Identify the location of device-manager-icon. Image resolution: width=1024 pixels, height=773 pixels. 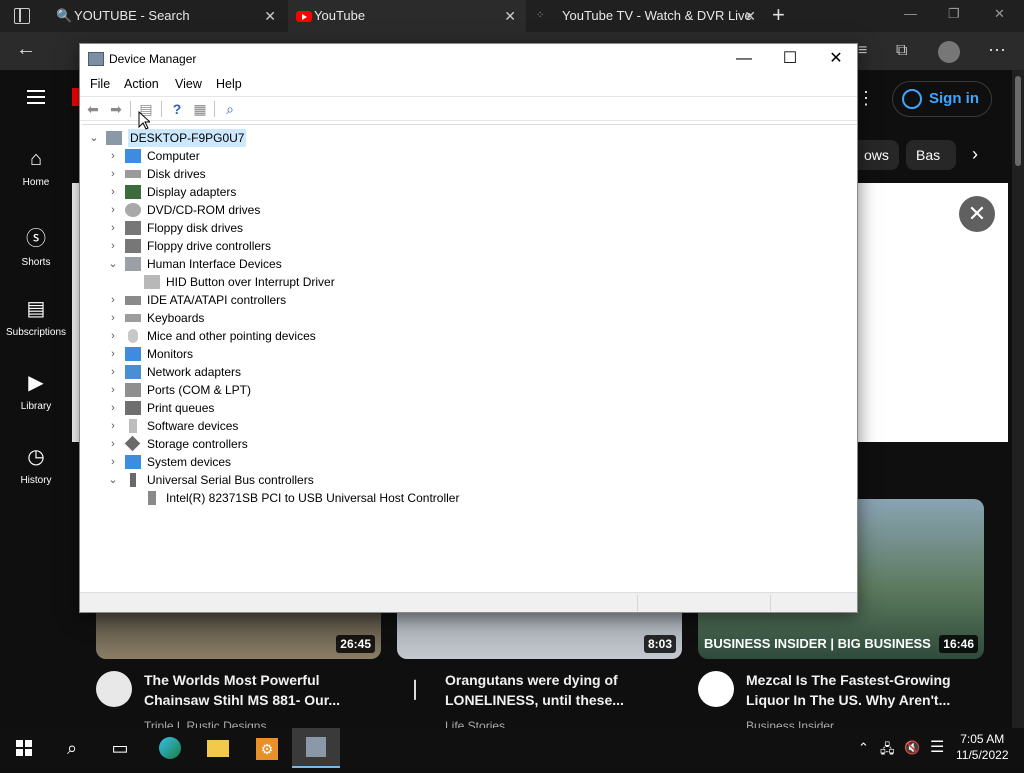
(316, 747).